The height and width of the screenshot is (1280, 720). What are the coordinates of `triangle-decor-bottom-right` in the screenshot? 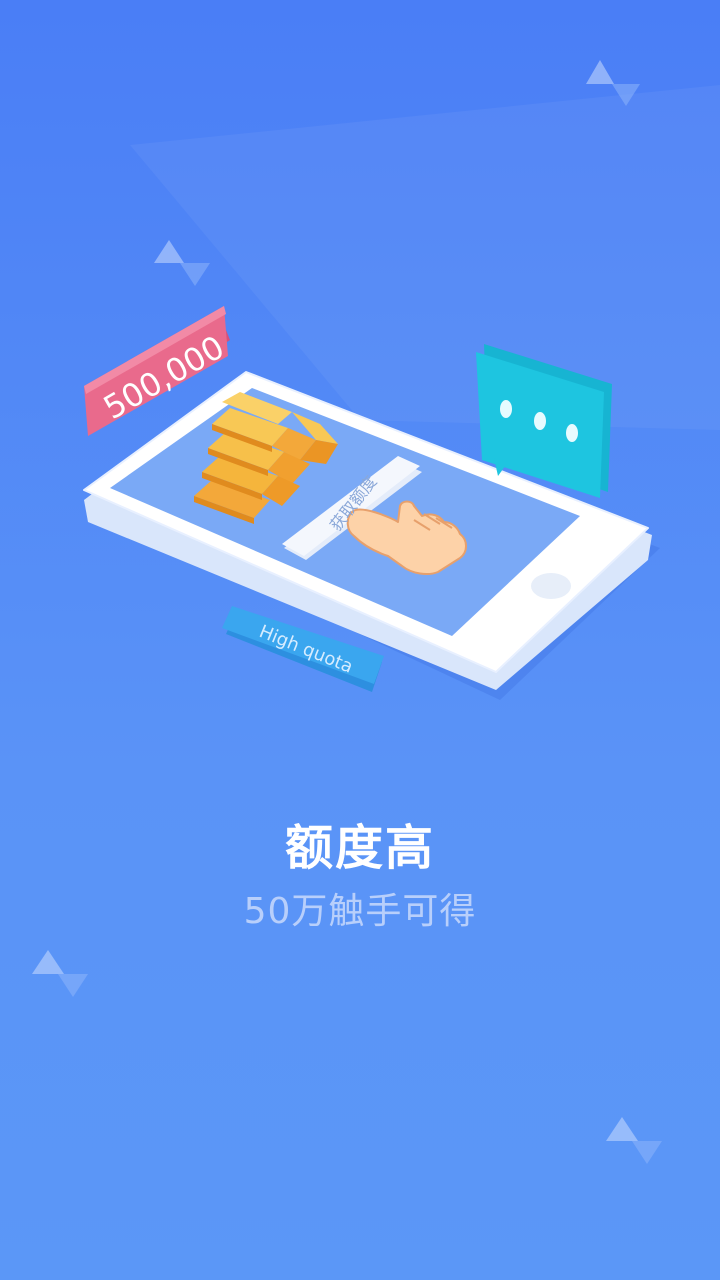 It's located at (634, 1140).